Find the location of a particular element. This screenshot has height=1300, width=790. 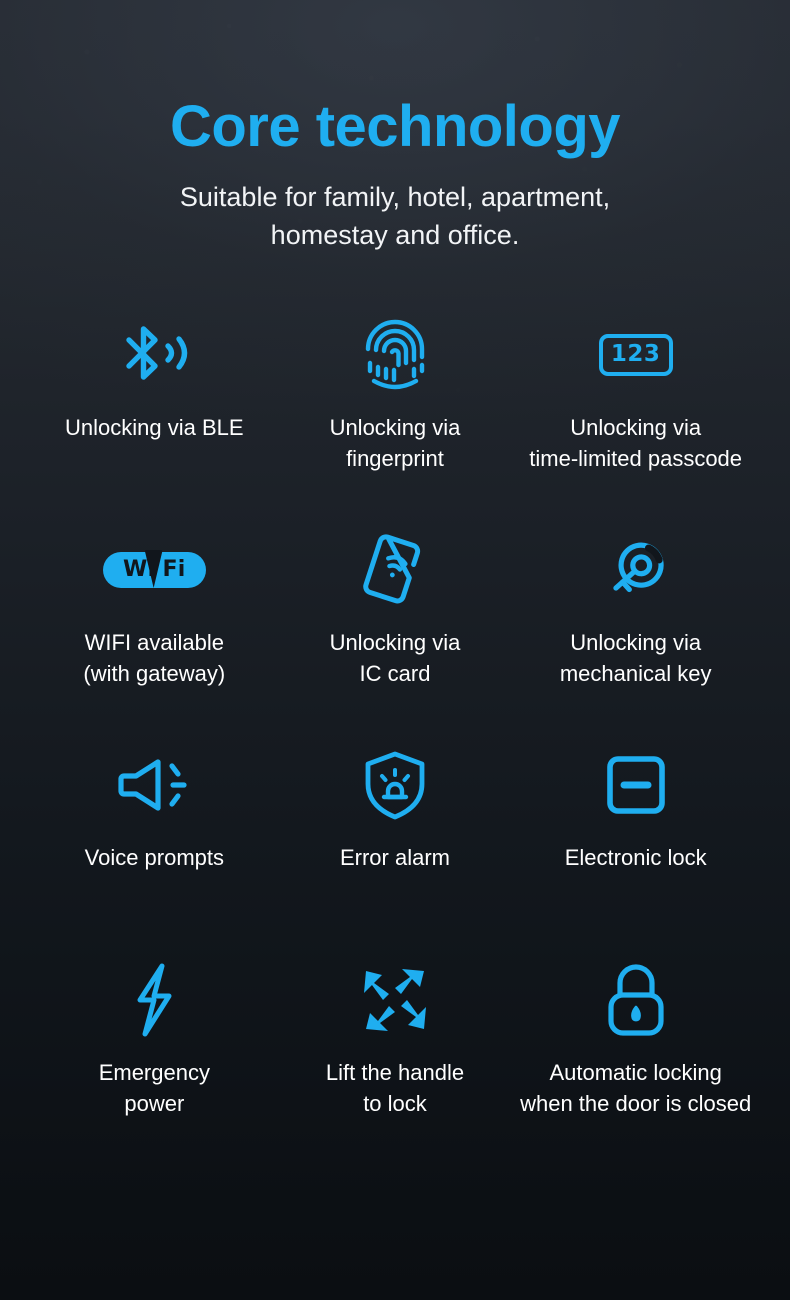

key-icon is located at coordinates (636, 570).